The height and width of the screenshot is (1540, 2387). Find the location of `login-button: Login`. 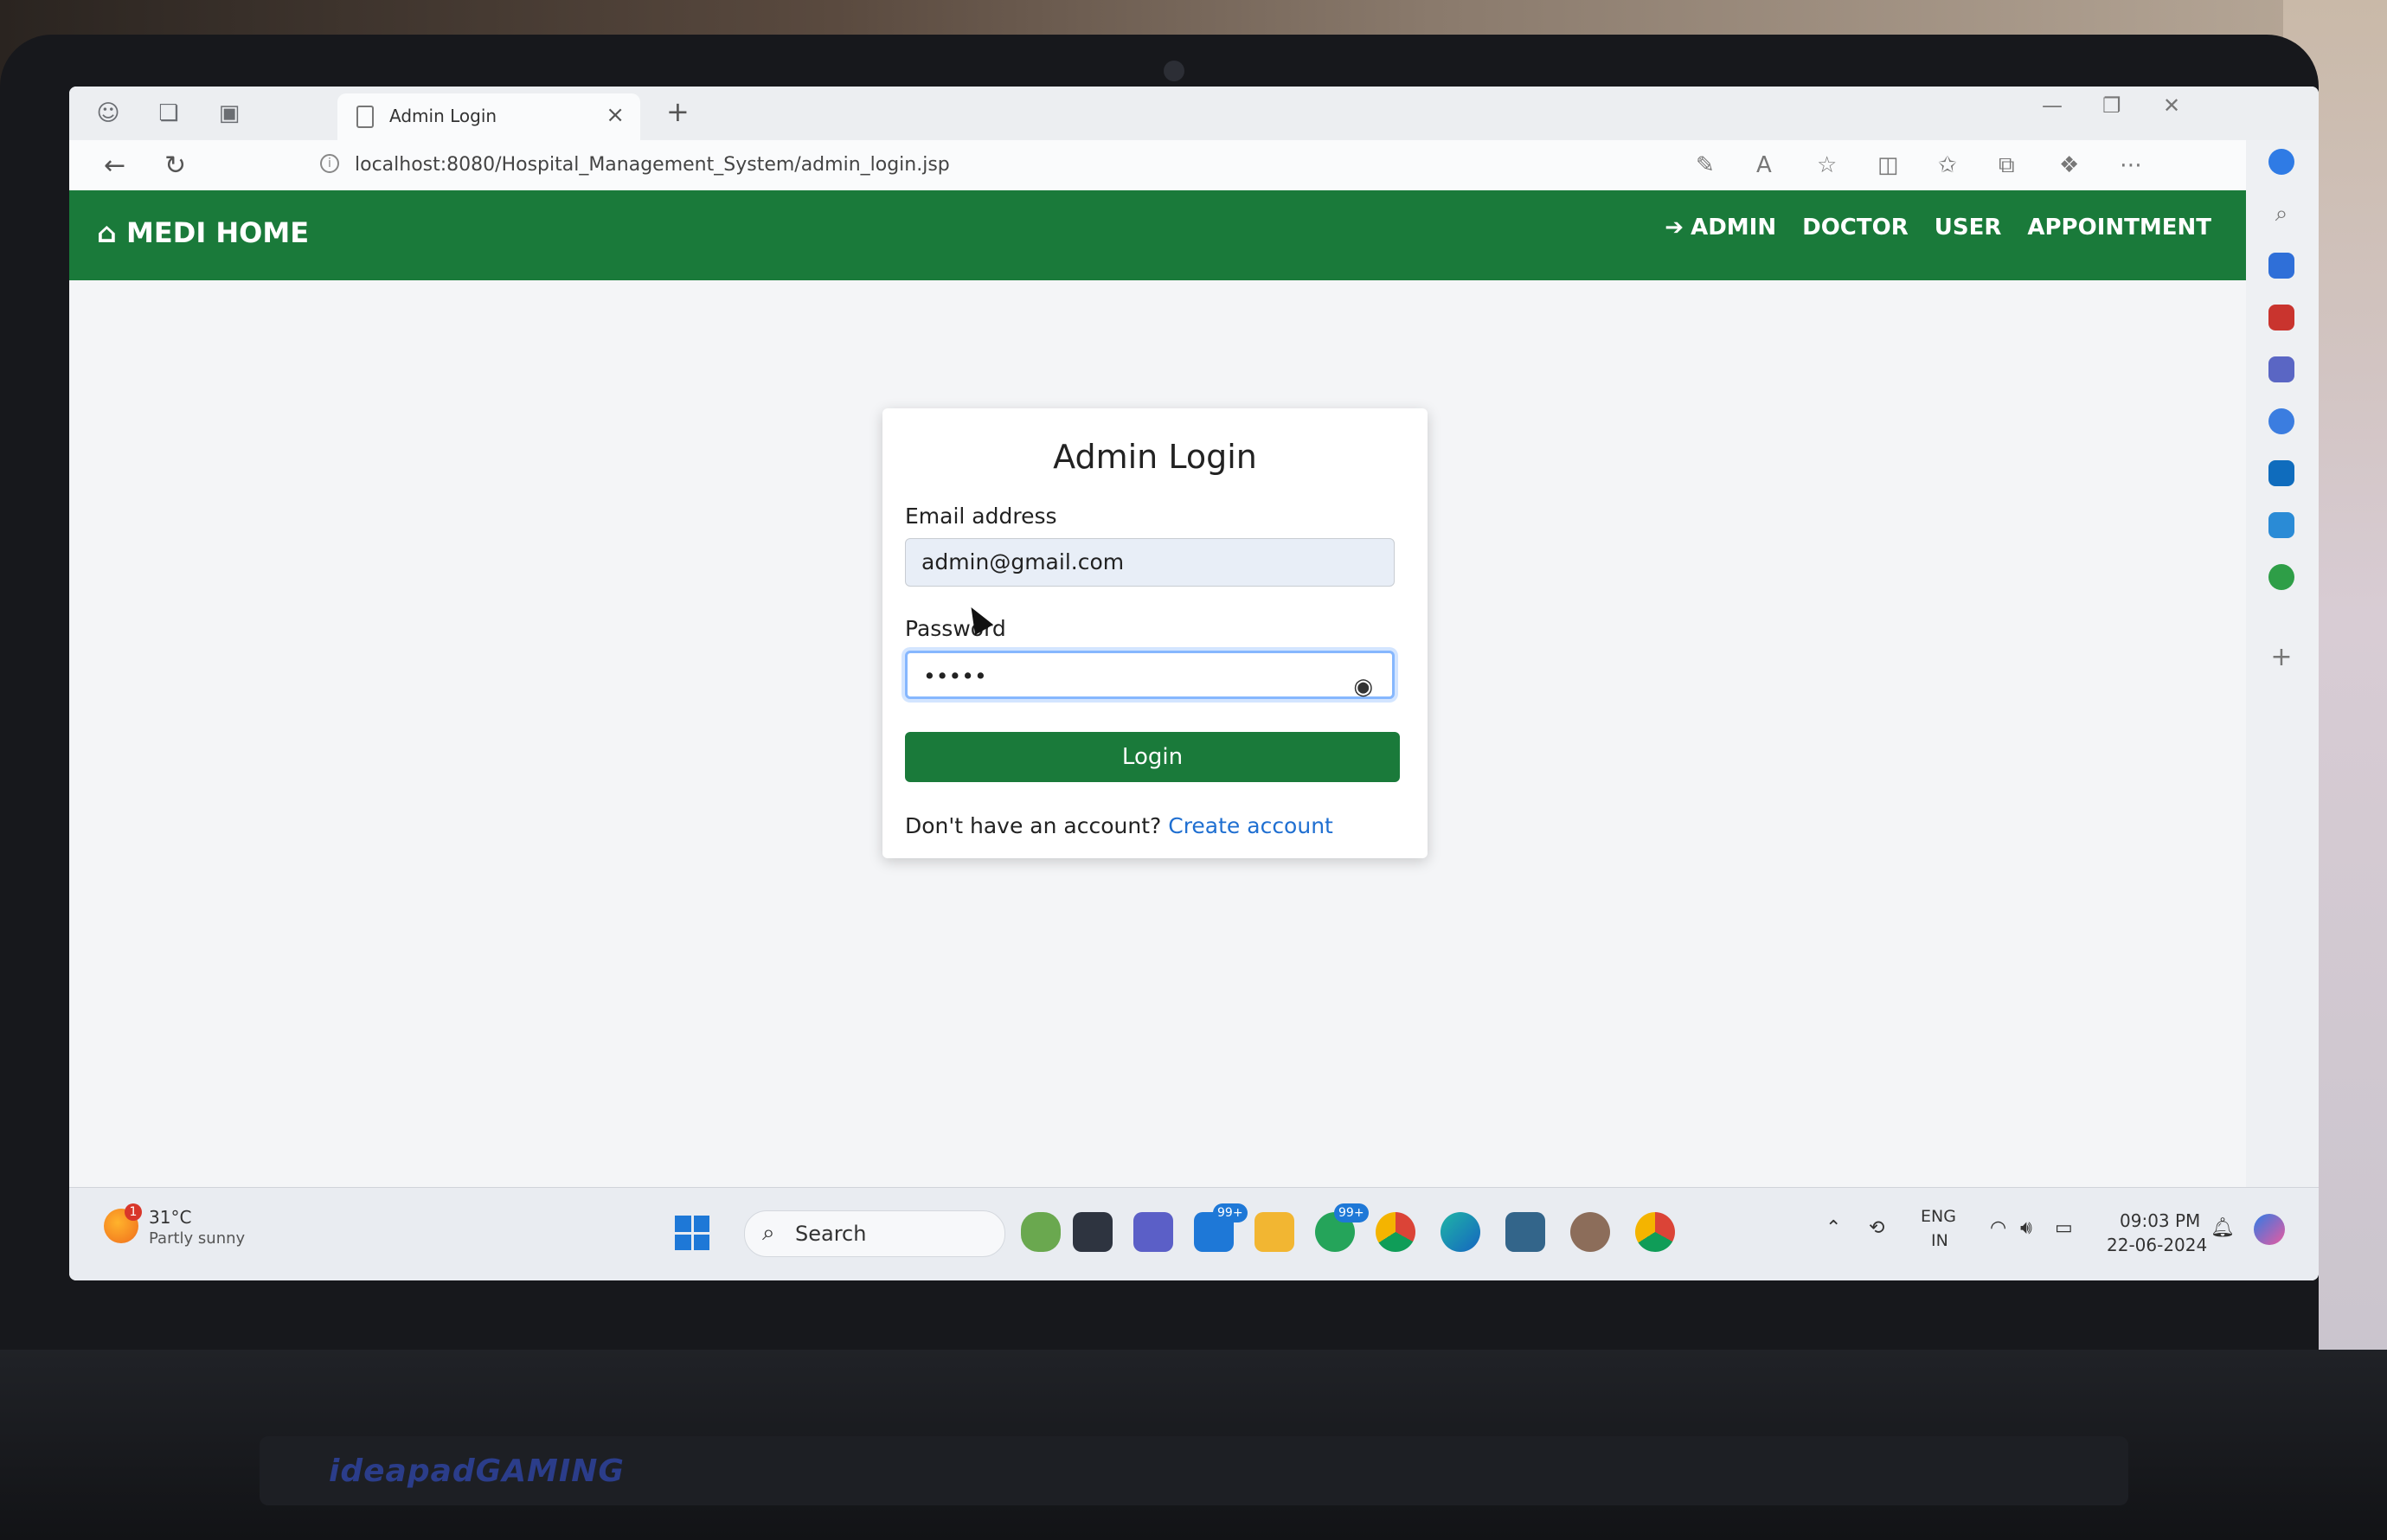

login-button: Login is located at coordinates (1152, 757).